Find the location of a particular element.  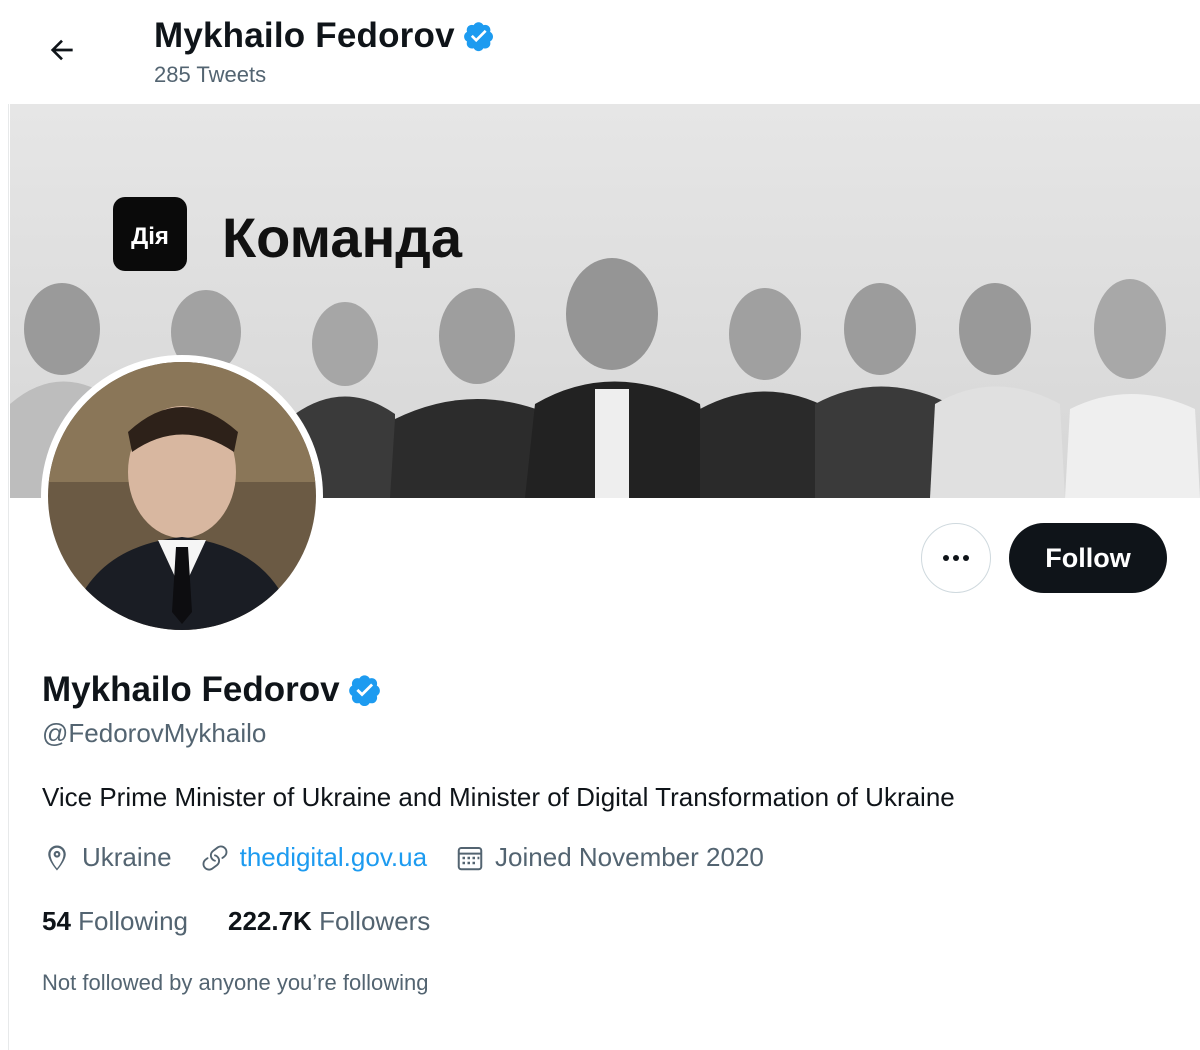

calendar-icon is located at coordinates (470, 858).